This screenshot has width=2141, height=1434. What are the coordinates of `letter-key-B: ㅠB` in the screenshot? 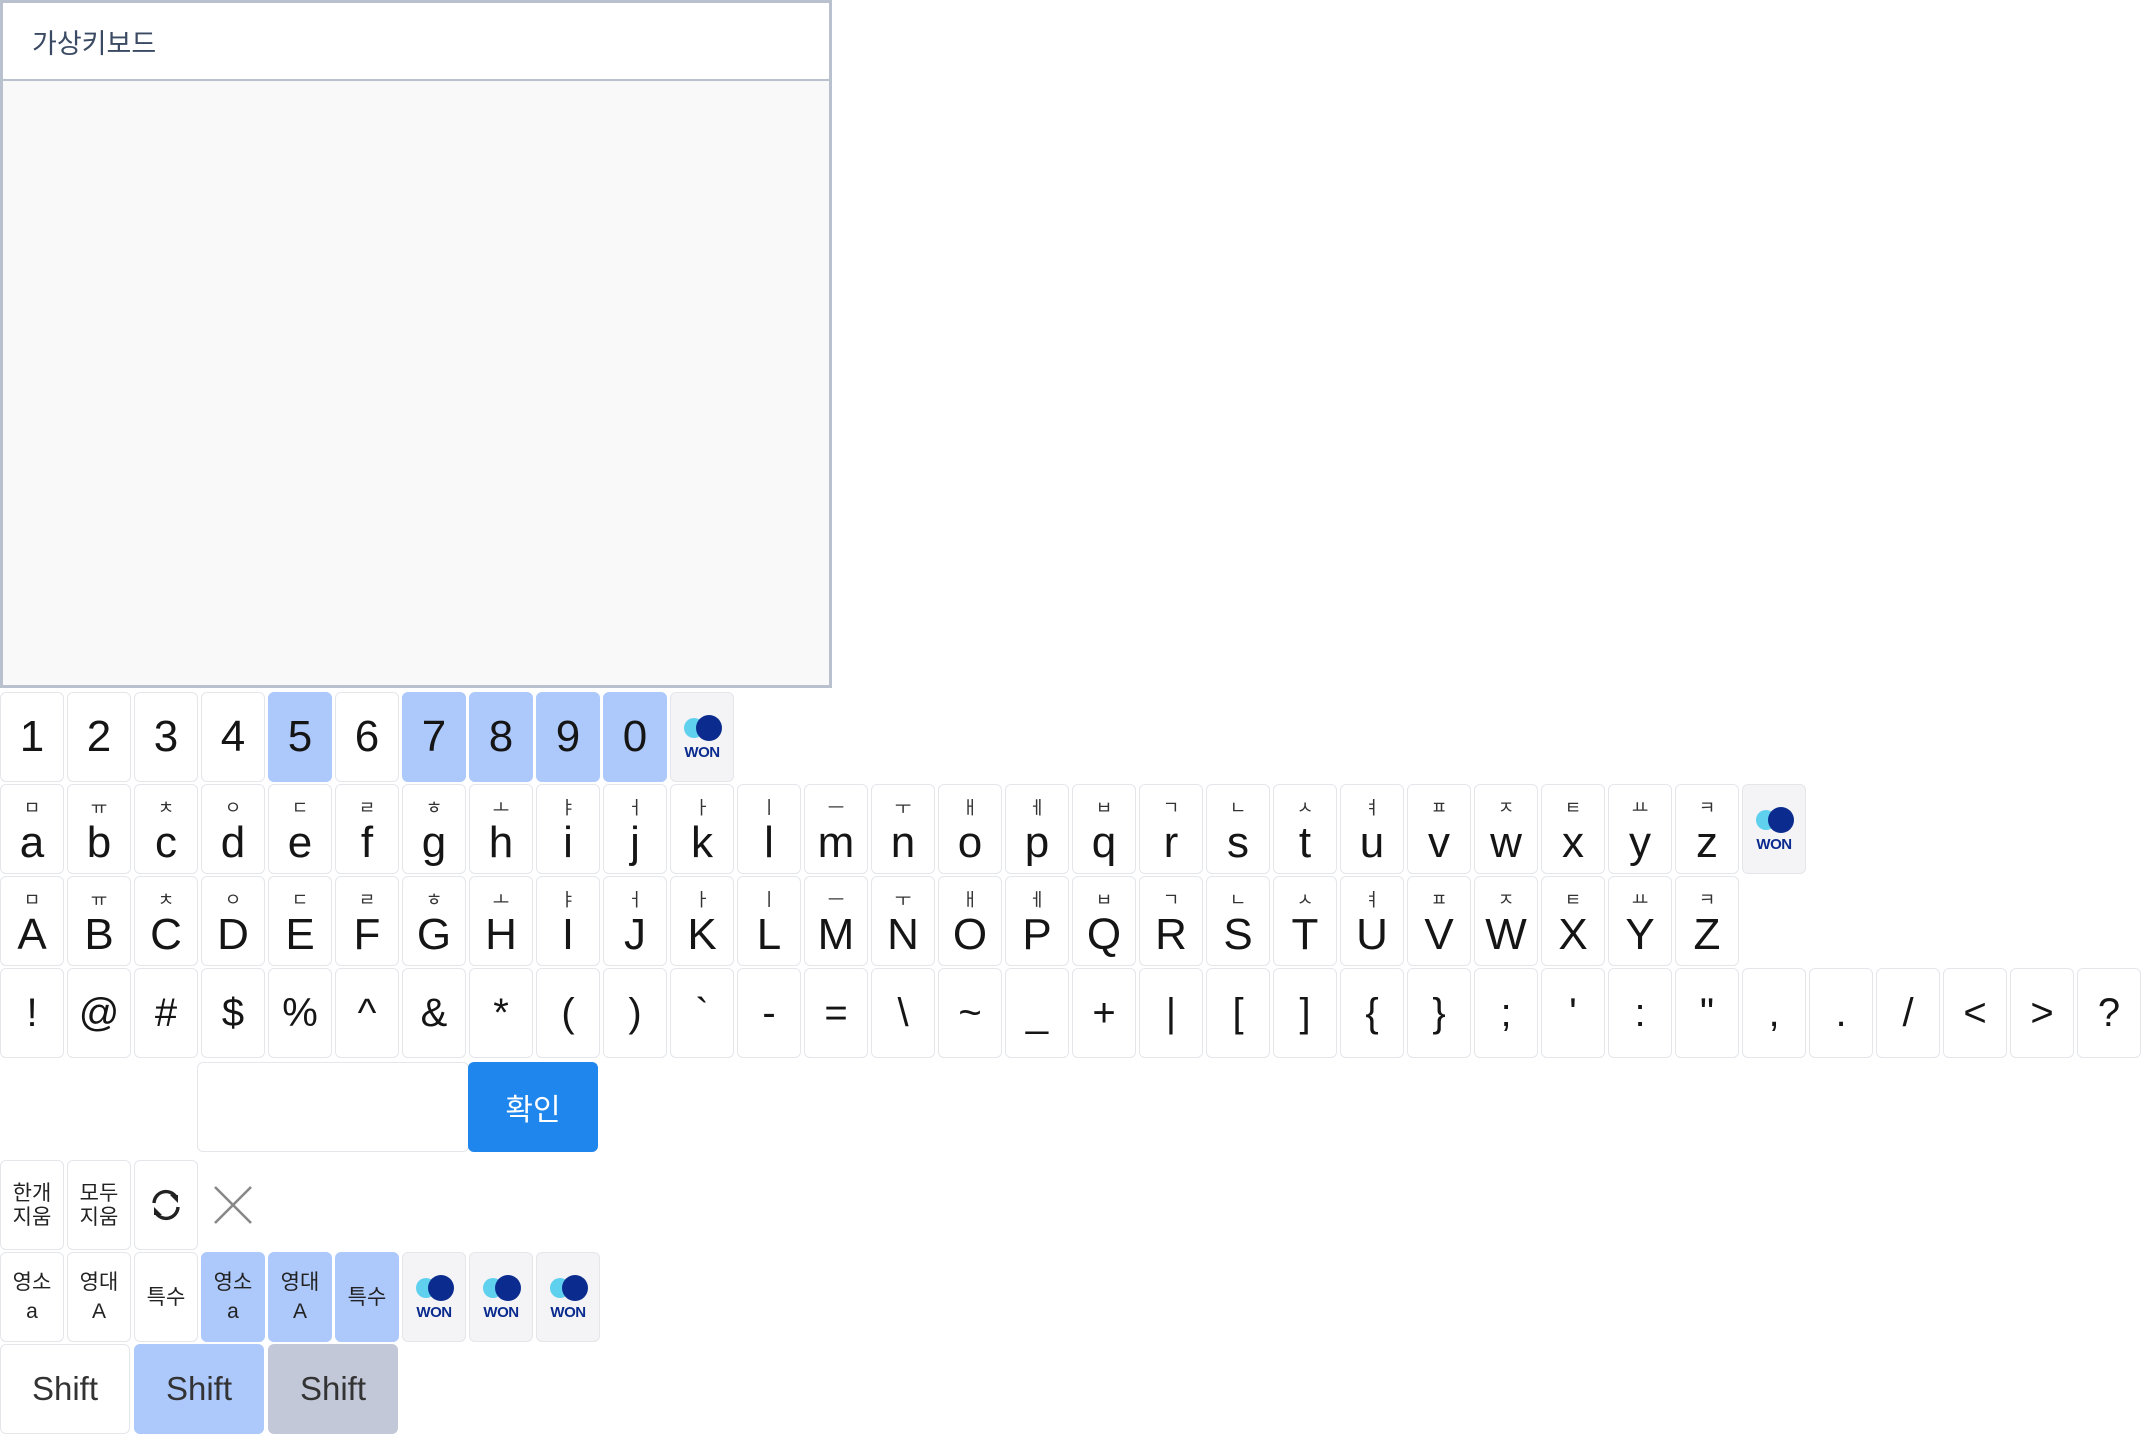 It's located at (99, 921).